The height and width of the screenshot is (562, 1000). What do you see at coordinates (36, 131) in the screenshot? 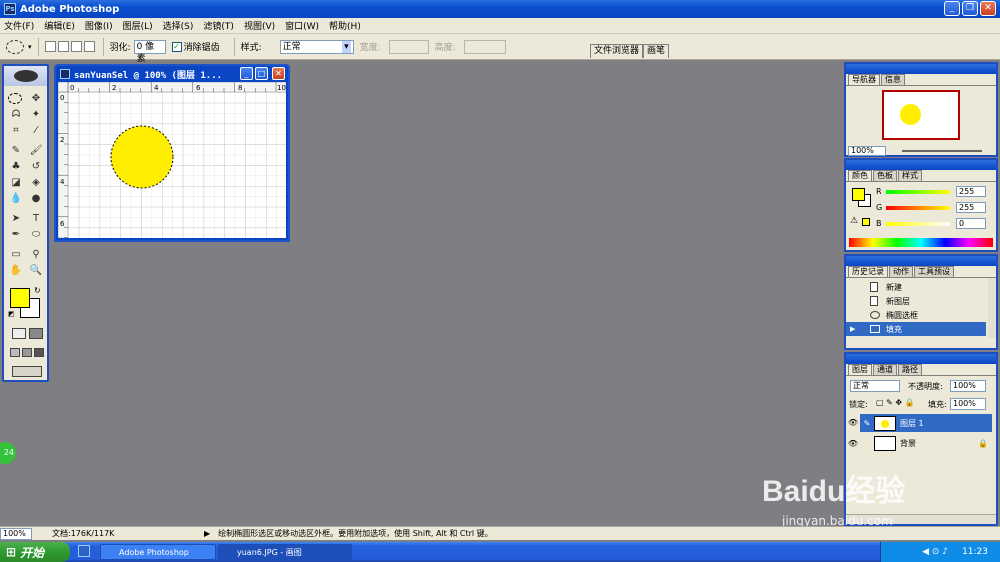
I see `slice-tool-icon: ⁄` at bounding box center [36, 131].